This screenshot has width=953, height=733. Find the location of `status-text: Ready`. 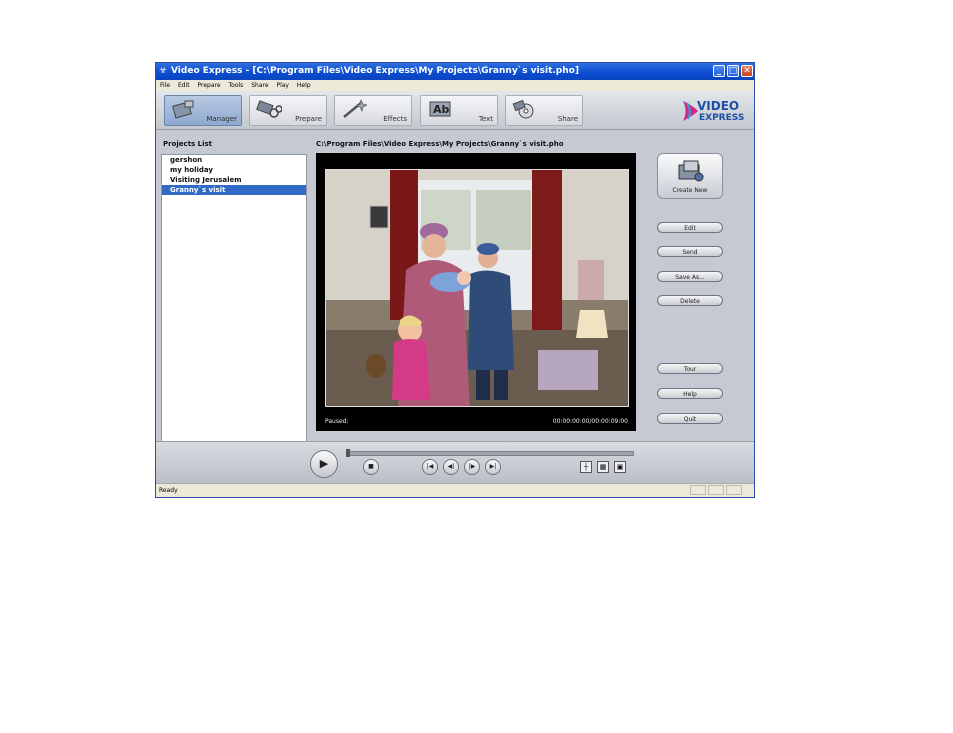

status-text: Ready is located at coordinates (168, 490).